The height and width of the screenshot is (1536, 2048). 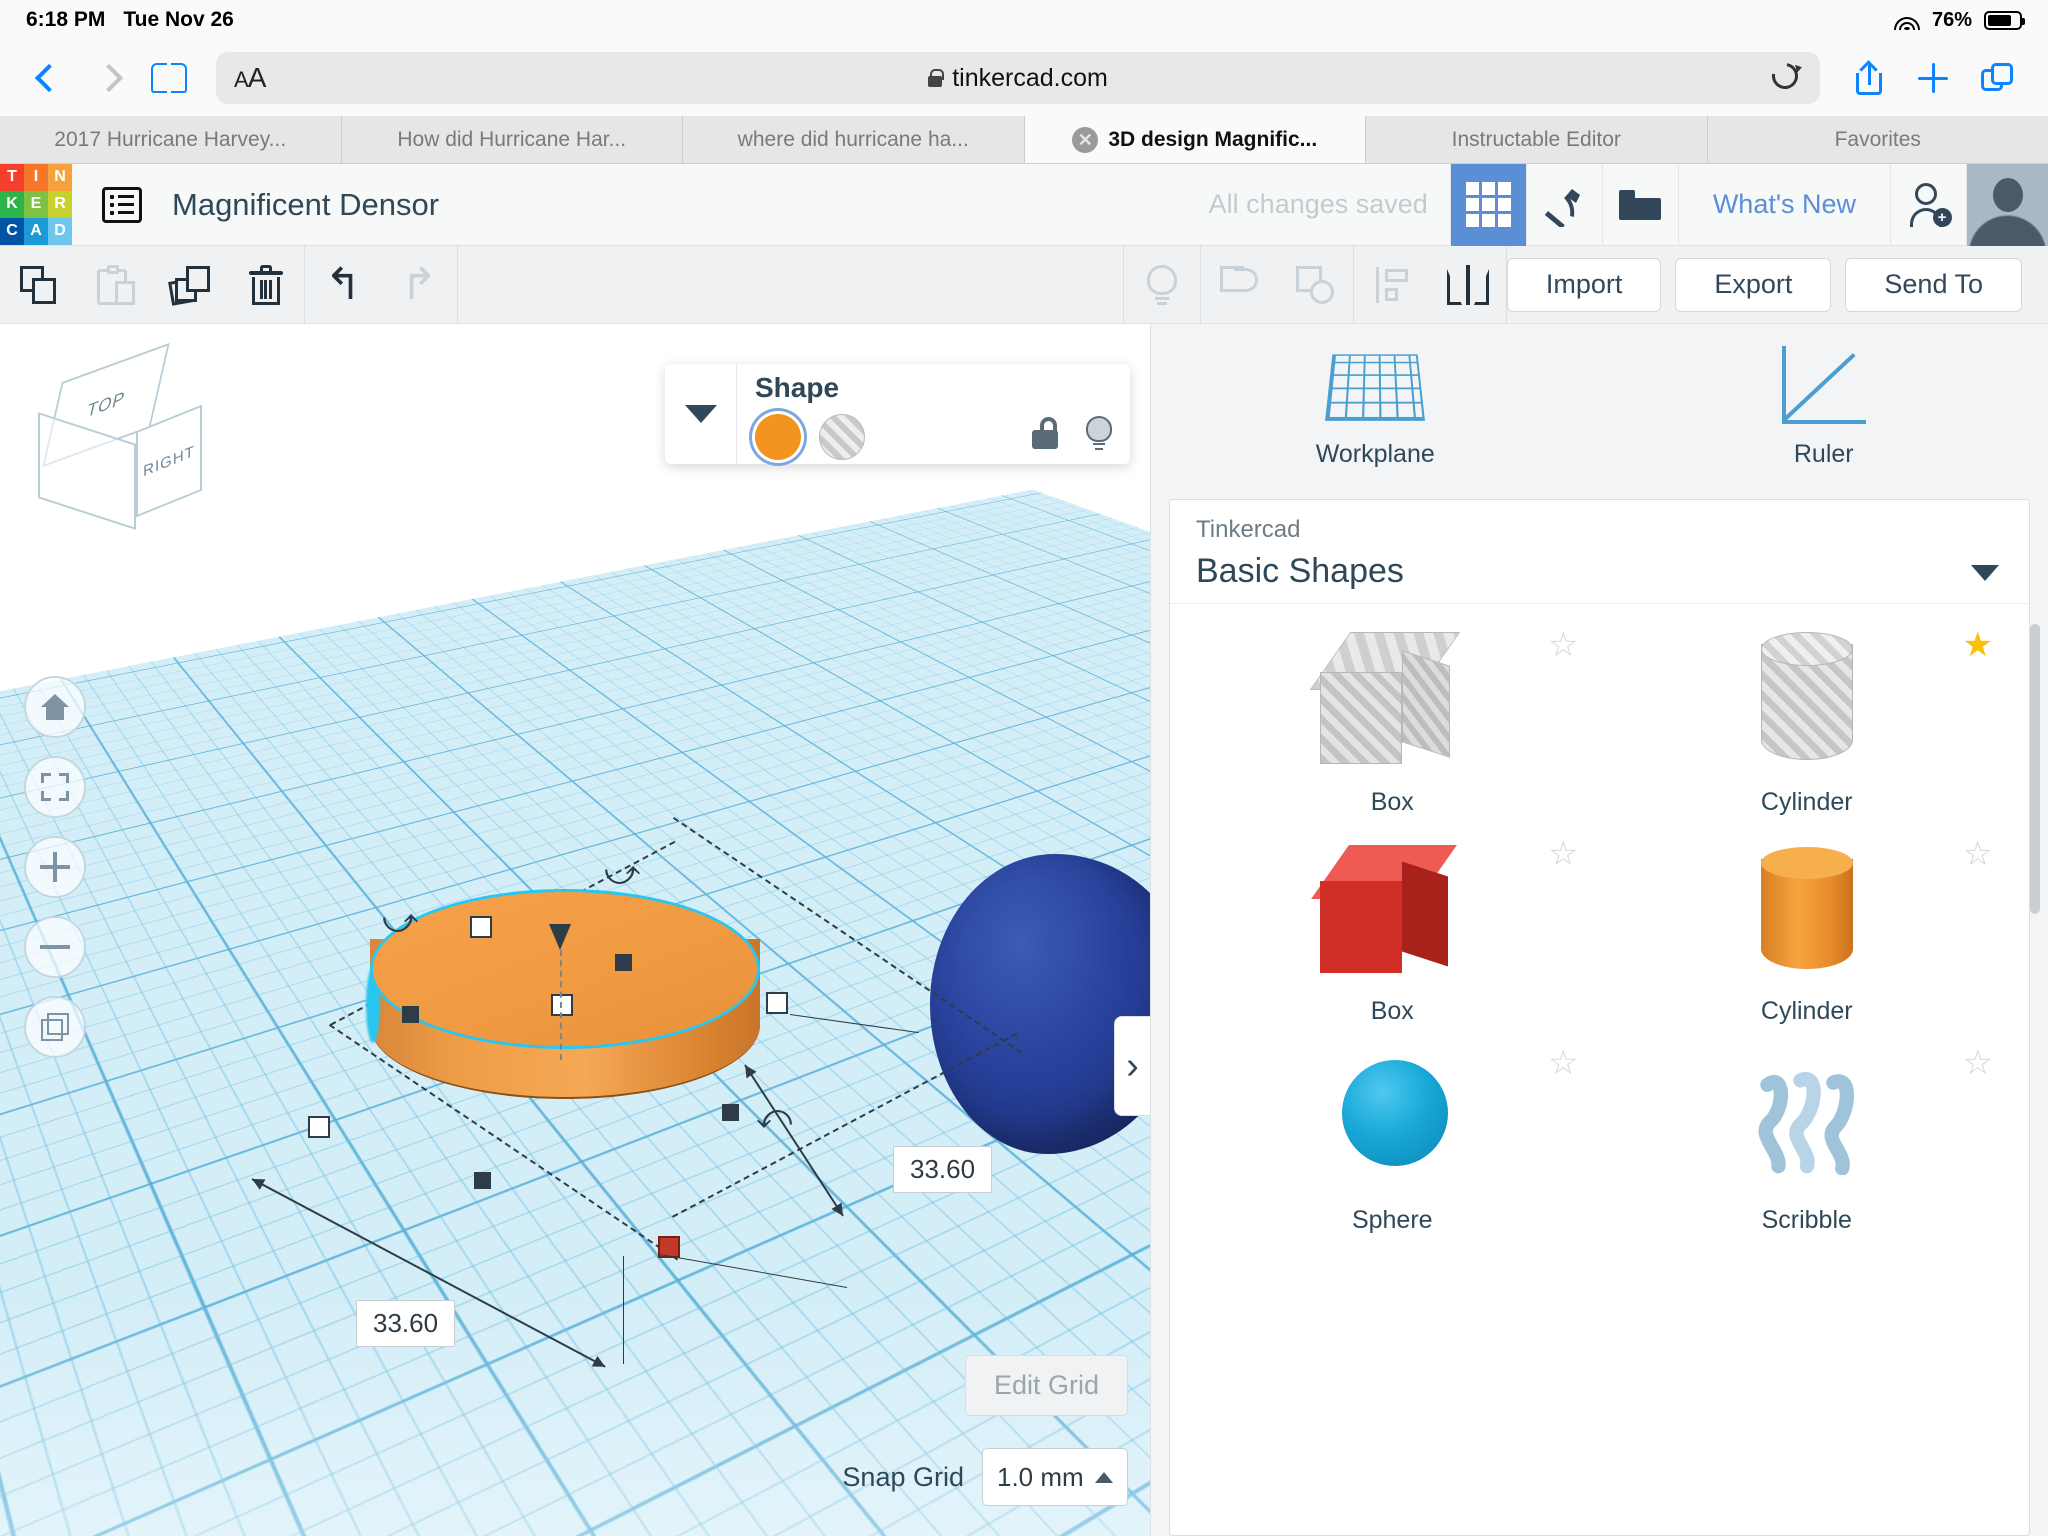 I want to click on avatar, so click(x=2007, y=204).